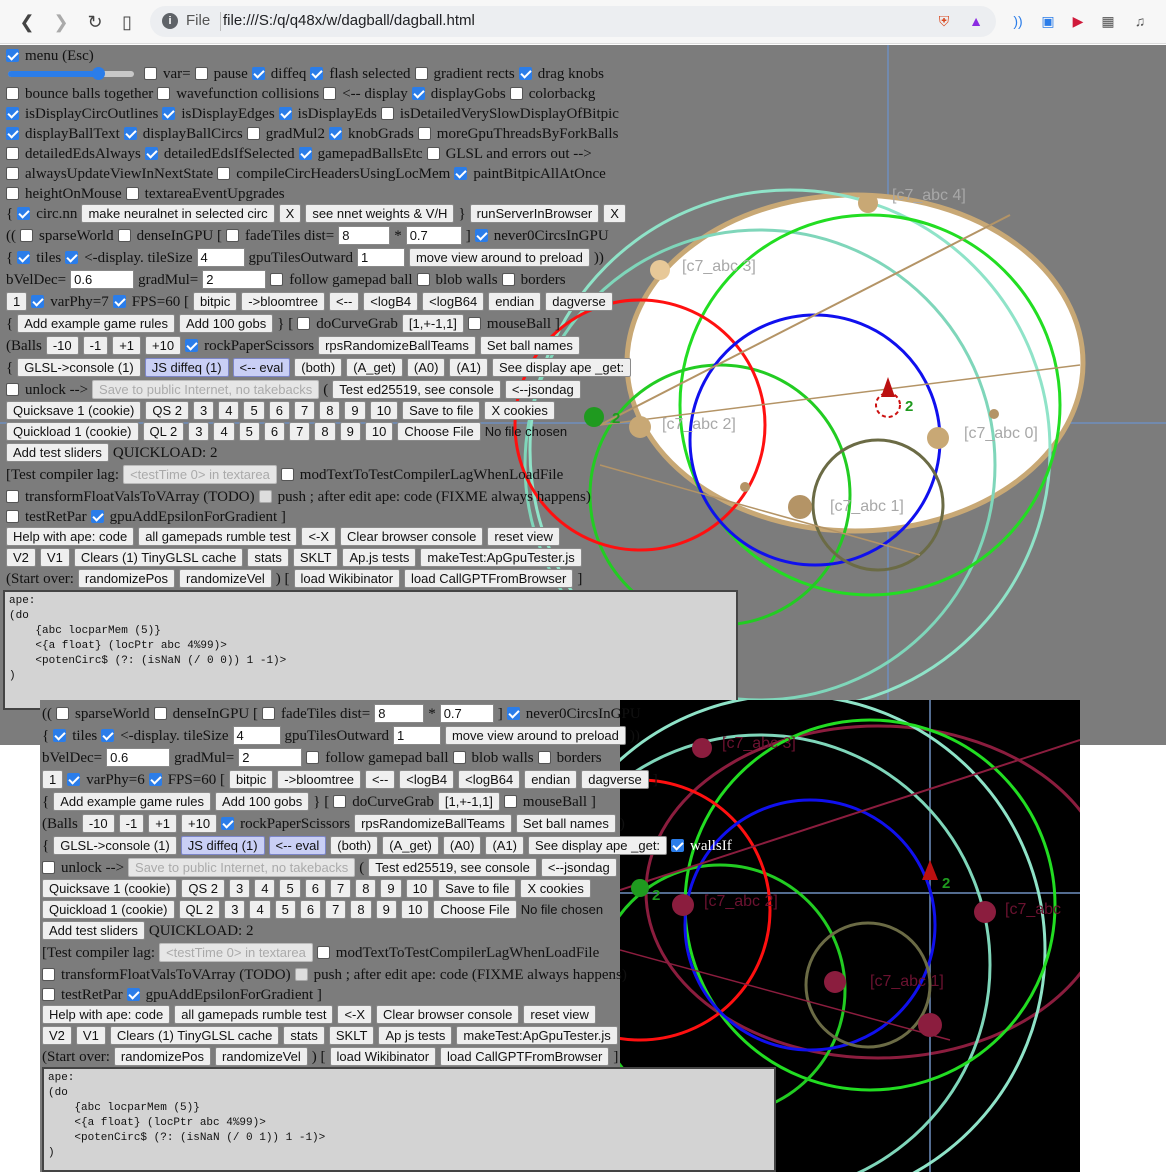  Describe the element at coordinates (48, 974) in the screenshot. I see `p2-cb-transform` at that location.